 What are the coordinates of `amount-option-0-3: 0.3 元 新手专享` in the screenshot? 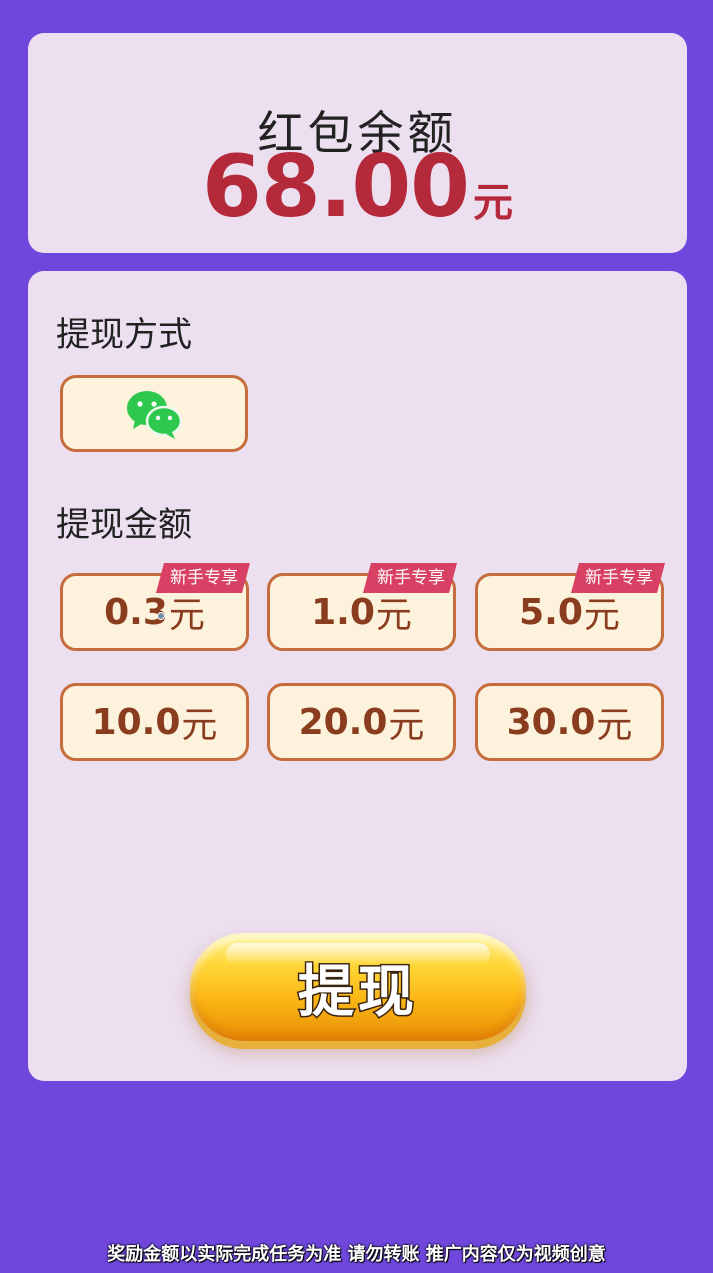 It's located at (154, 612).